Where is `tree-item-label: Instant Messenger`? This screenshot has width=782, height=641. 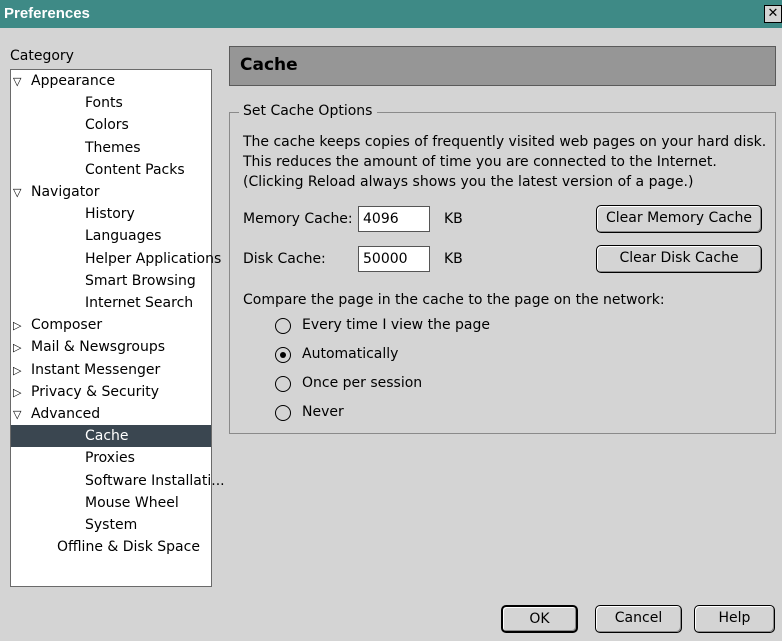
tree-item-label: Instant Messenger is located at coordinates (96, 369).